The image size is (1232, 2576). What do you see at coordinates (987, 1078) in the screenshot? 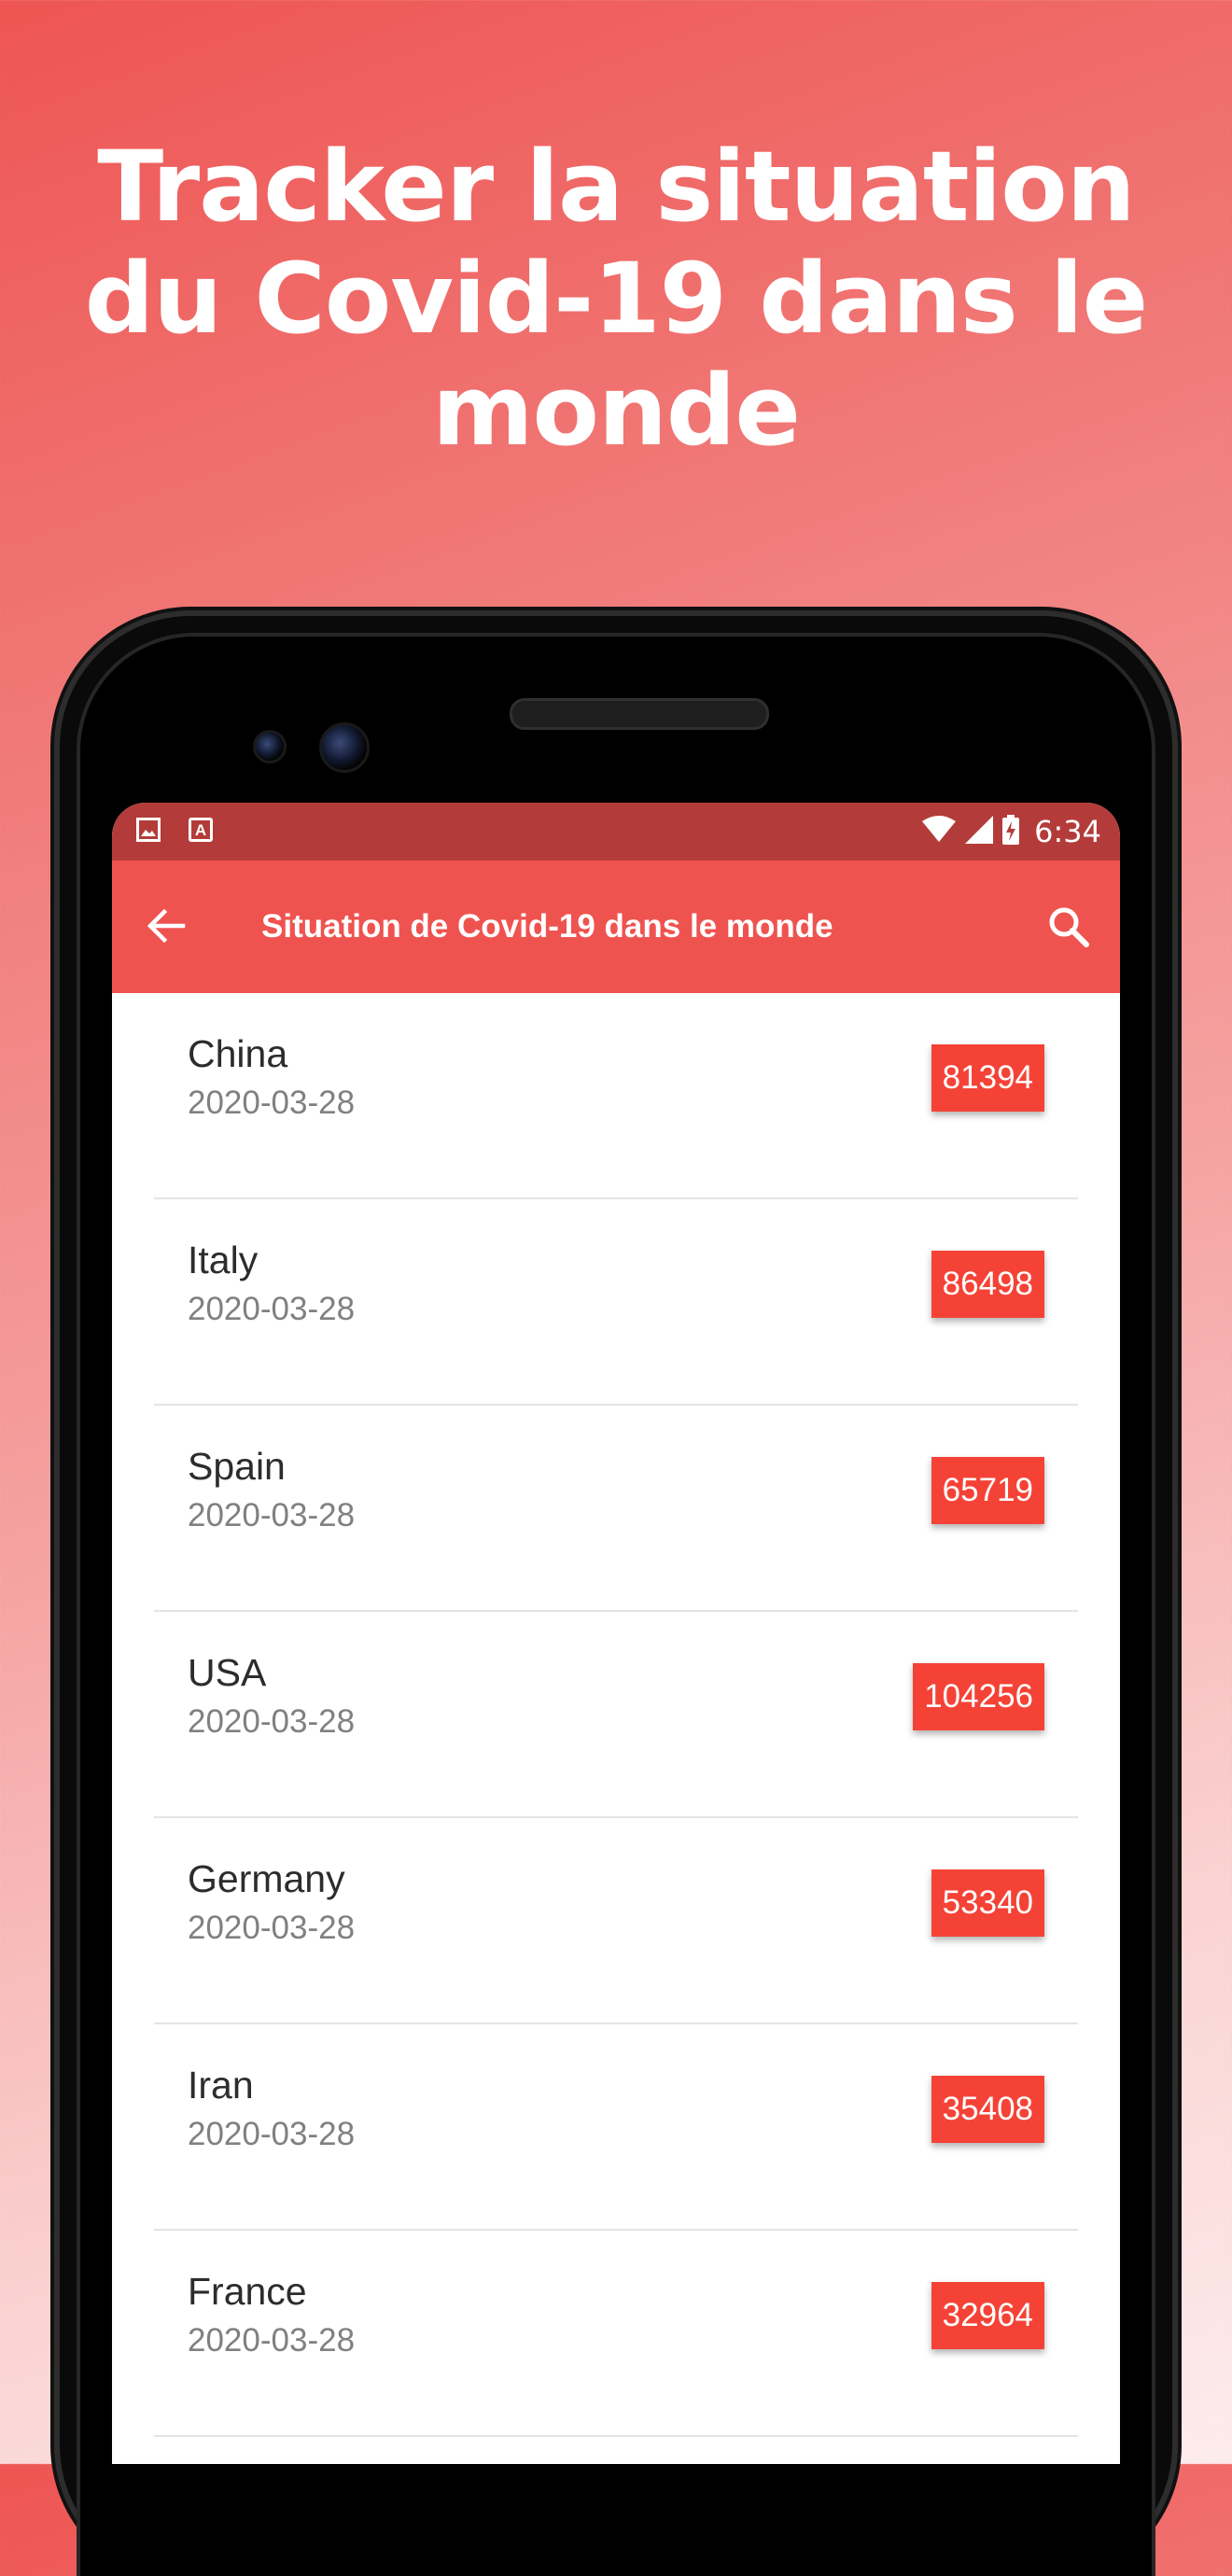
I see `cases-badge: 81394` at bounding box center [987, 1078].